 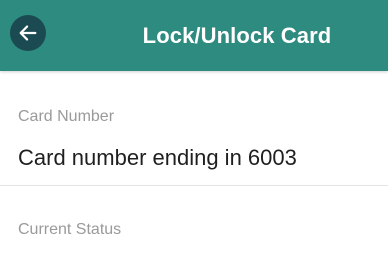 I want to click on page-title: Lock/Unlock Card, so click(x=237, y=35).